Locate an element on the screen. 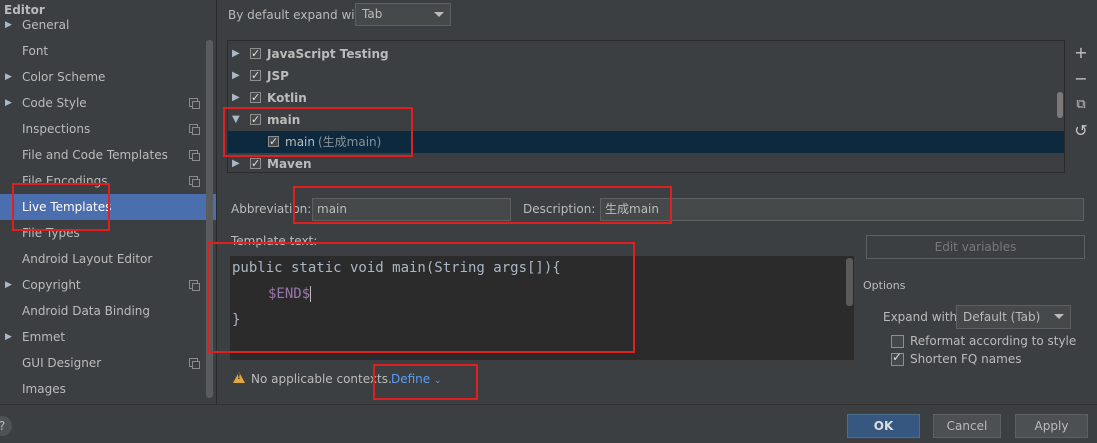 The height and width of the screenshot is (443, 1097). expand-with-label: Expand with is located at coordinates (920, 317).